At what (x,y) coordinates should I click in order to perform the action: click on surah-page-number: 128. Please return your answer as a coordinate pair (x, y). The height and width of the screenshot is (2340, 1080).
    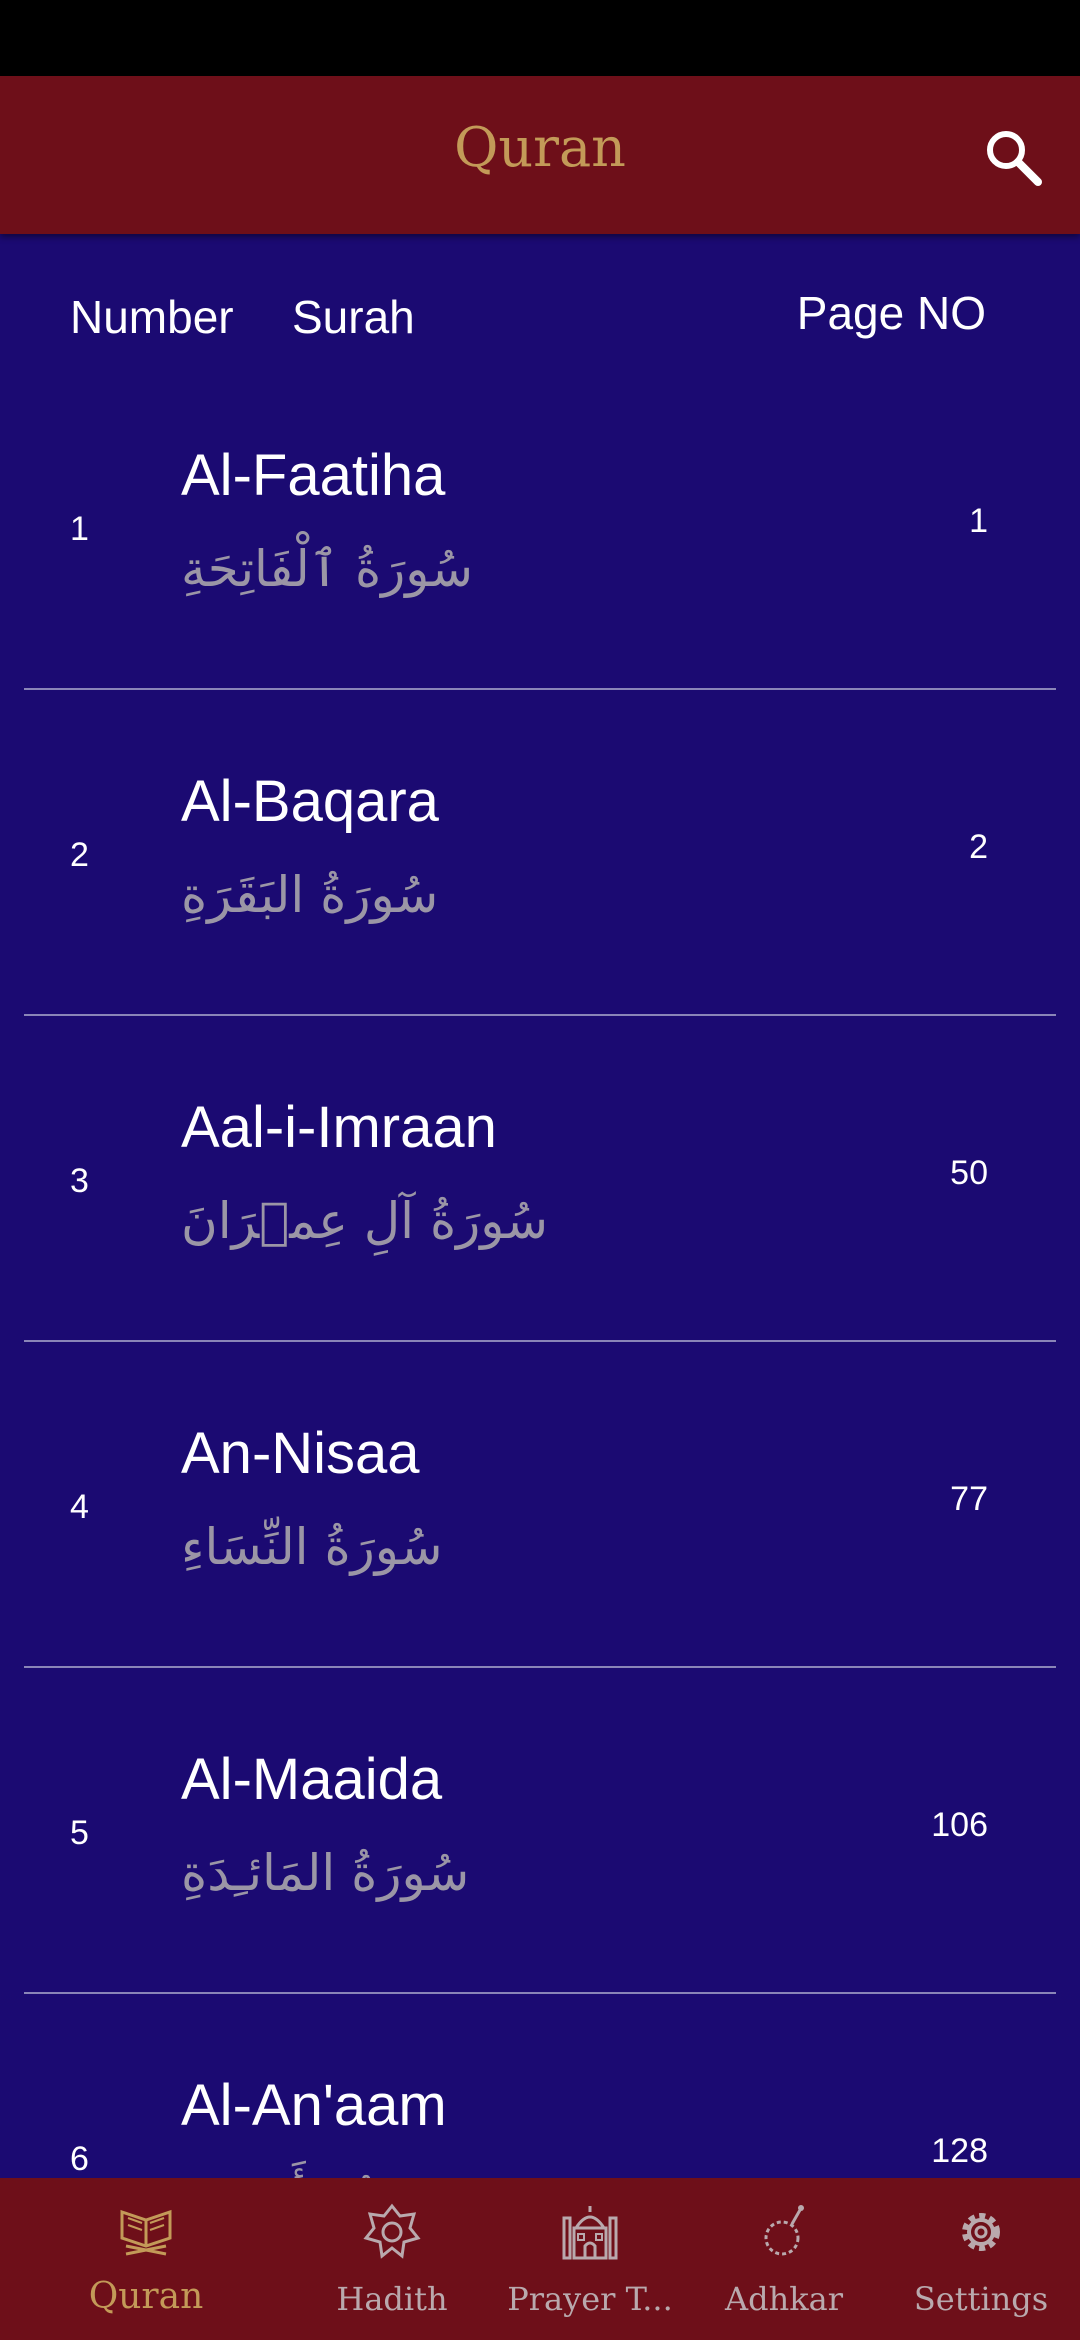
    Looking at the image, I should click on (959, 2151).